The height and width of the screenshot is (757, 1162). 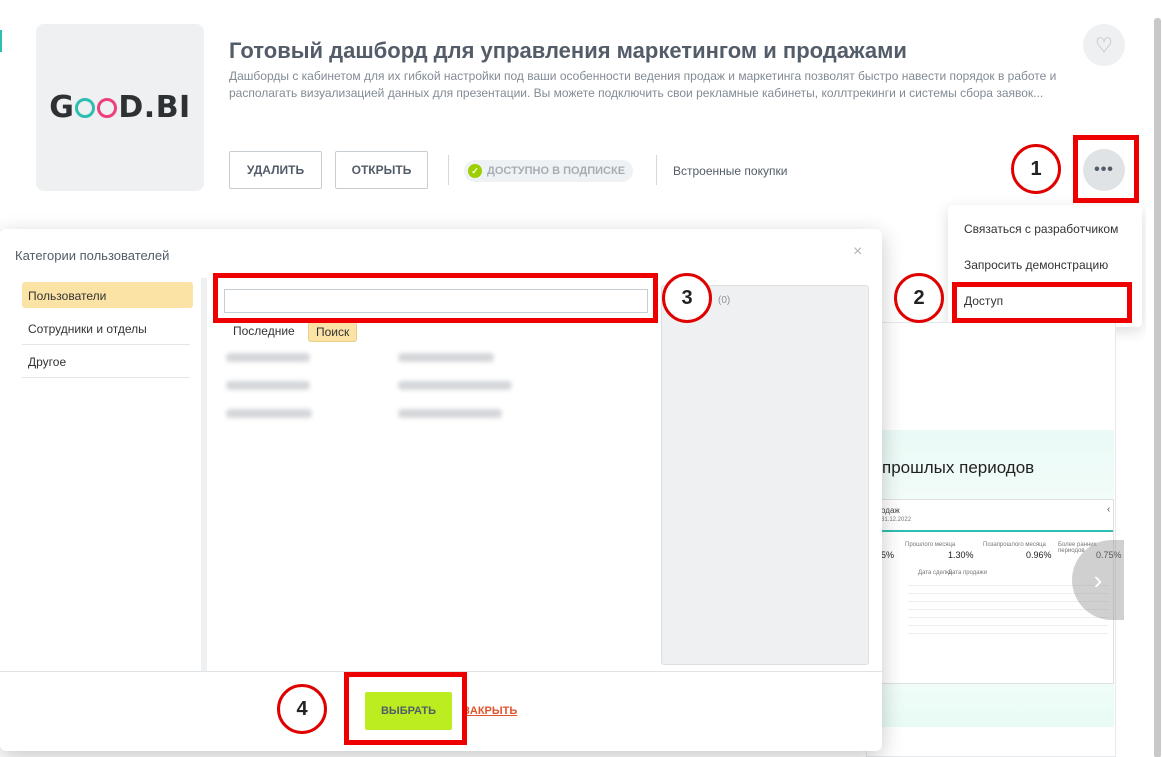 What do you see at coordinates (107, 295) in the screenshot?
I see `category-users: Пользователи` at bounding box center [107, 295].